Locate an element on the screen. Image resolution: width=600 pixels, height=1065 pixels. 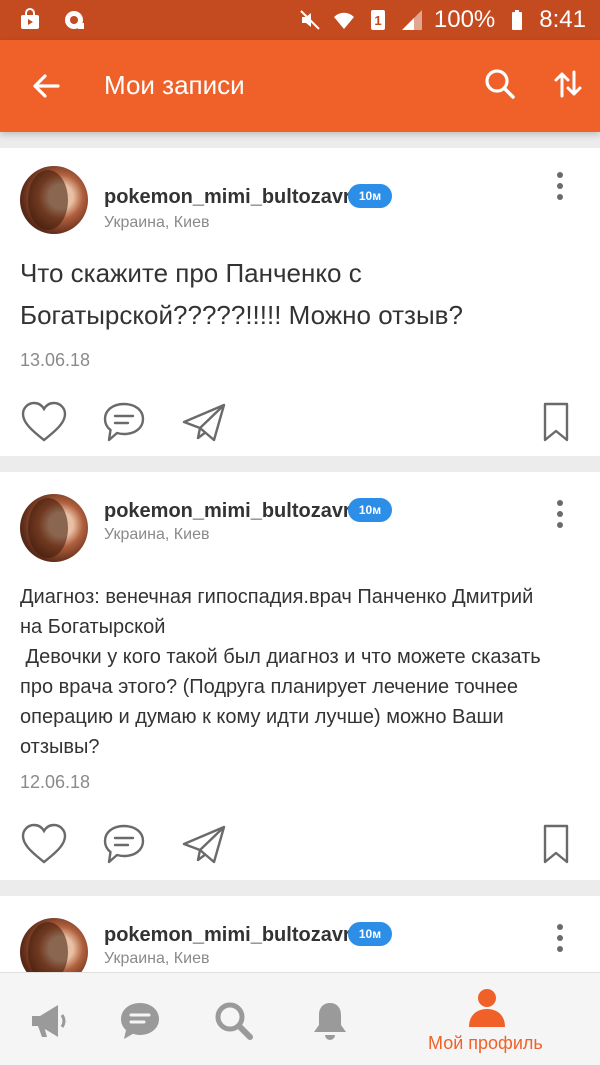
nav-item-my-profile: Мой профиль is located at coordinates (495, 1019).